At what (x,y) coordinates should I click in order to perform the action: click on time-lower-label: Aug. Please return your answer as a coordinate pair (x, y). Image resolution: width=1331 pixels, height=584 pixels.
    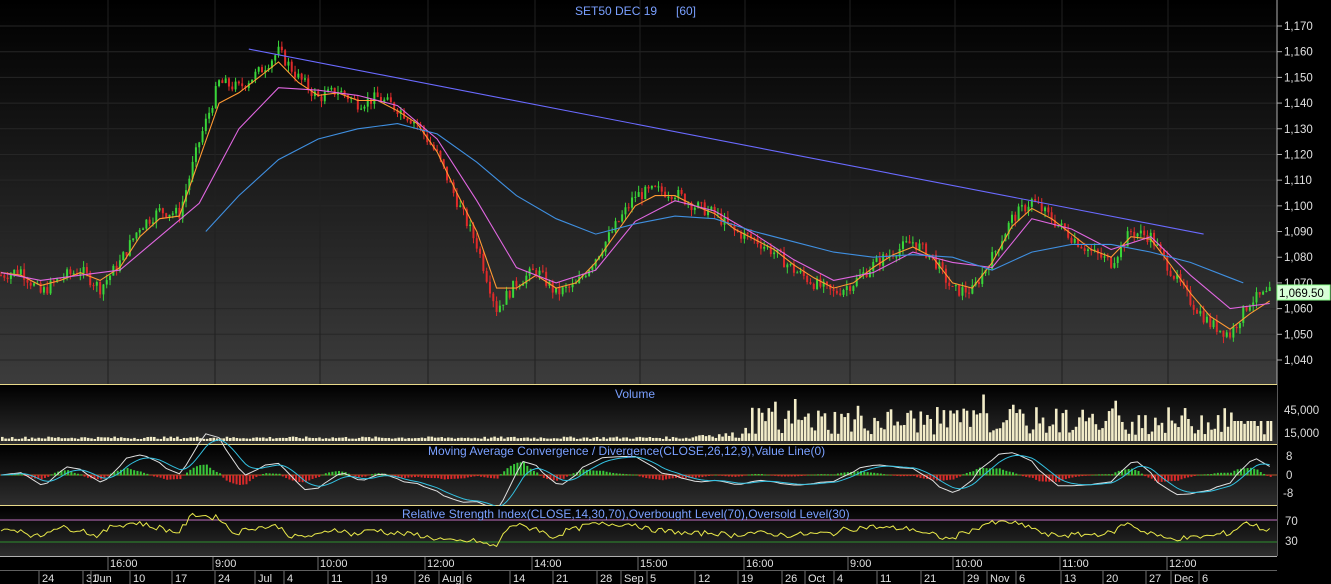
    Looking at the image, I should click on (452, 578).